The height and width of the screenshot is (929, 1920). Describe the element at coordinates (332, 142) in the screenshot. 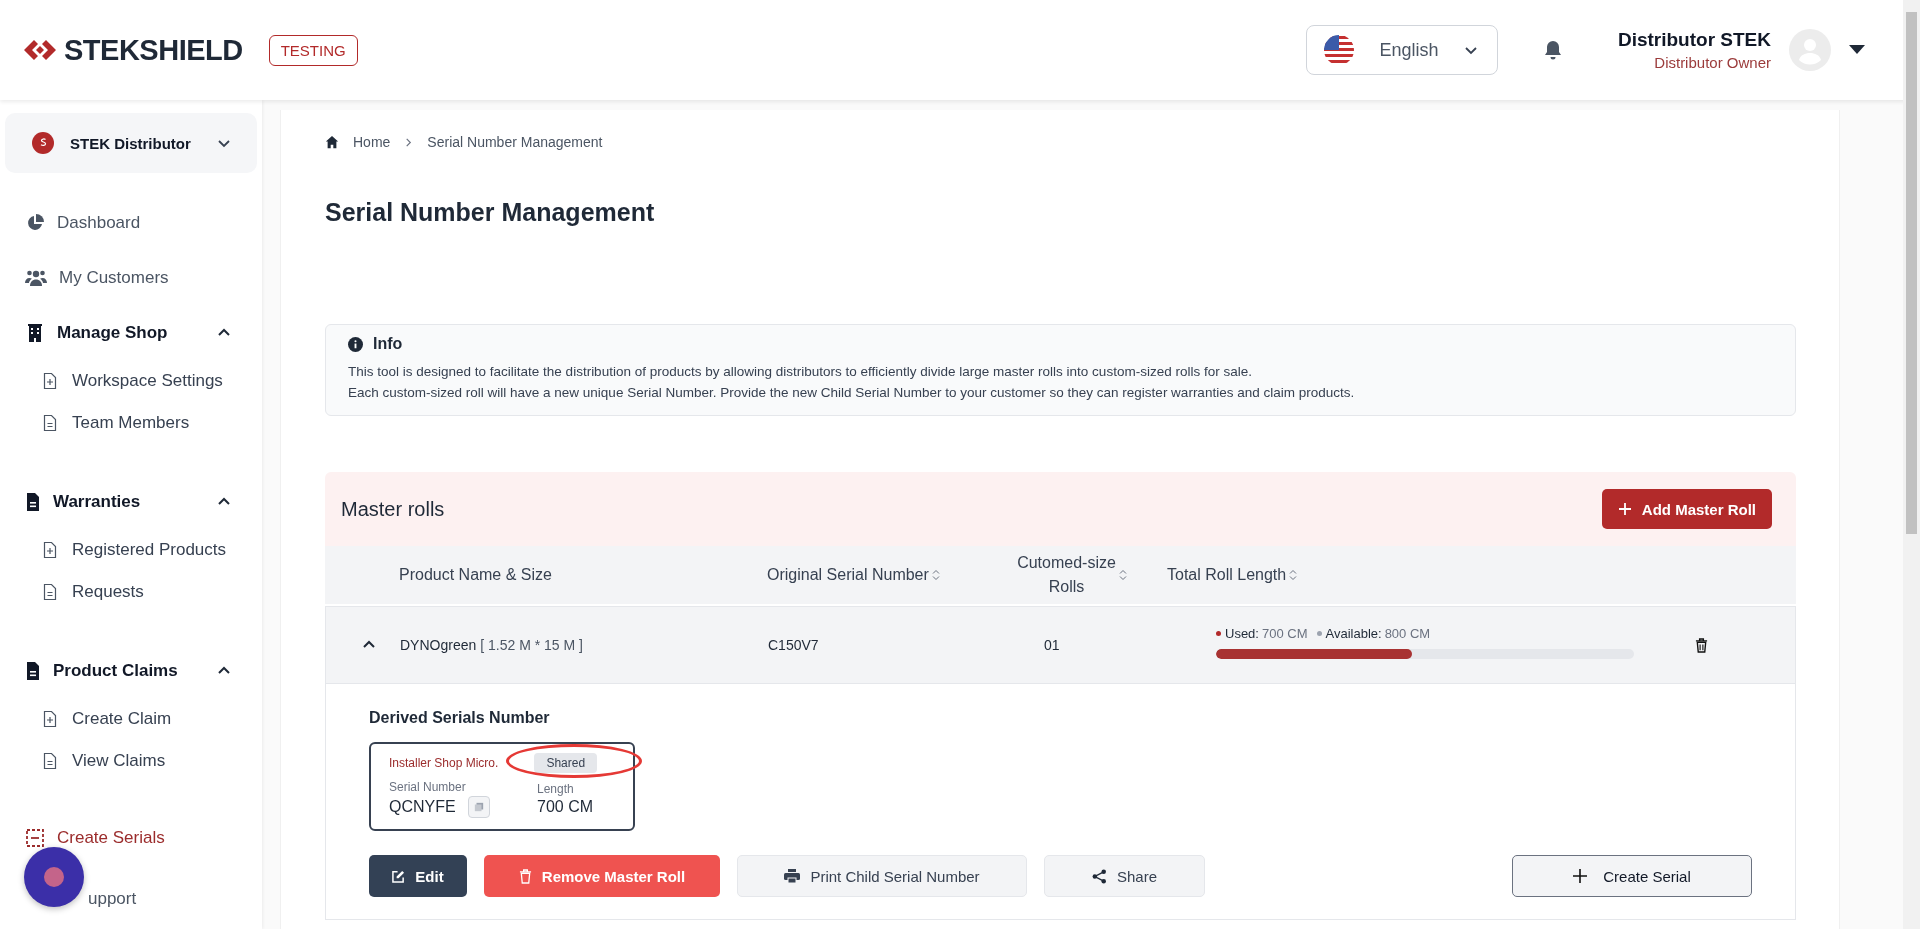

I see `home-icon` at that location.